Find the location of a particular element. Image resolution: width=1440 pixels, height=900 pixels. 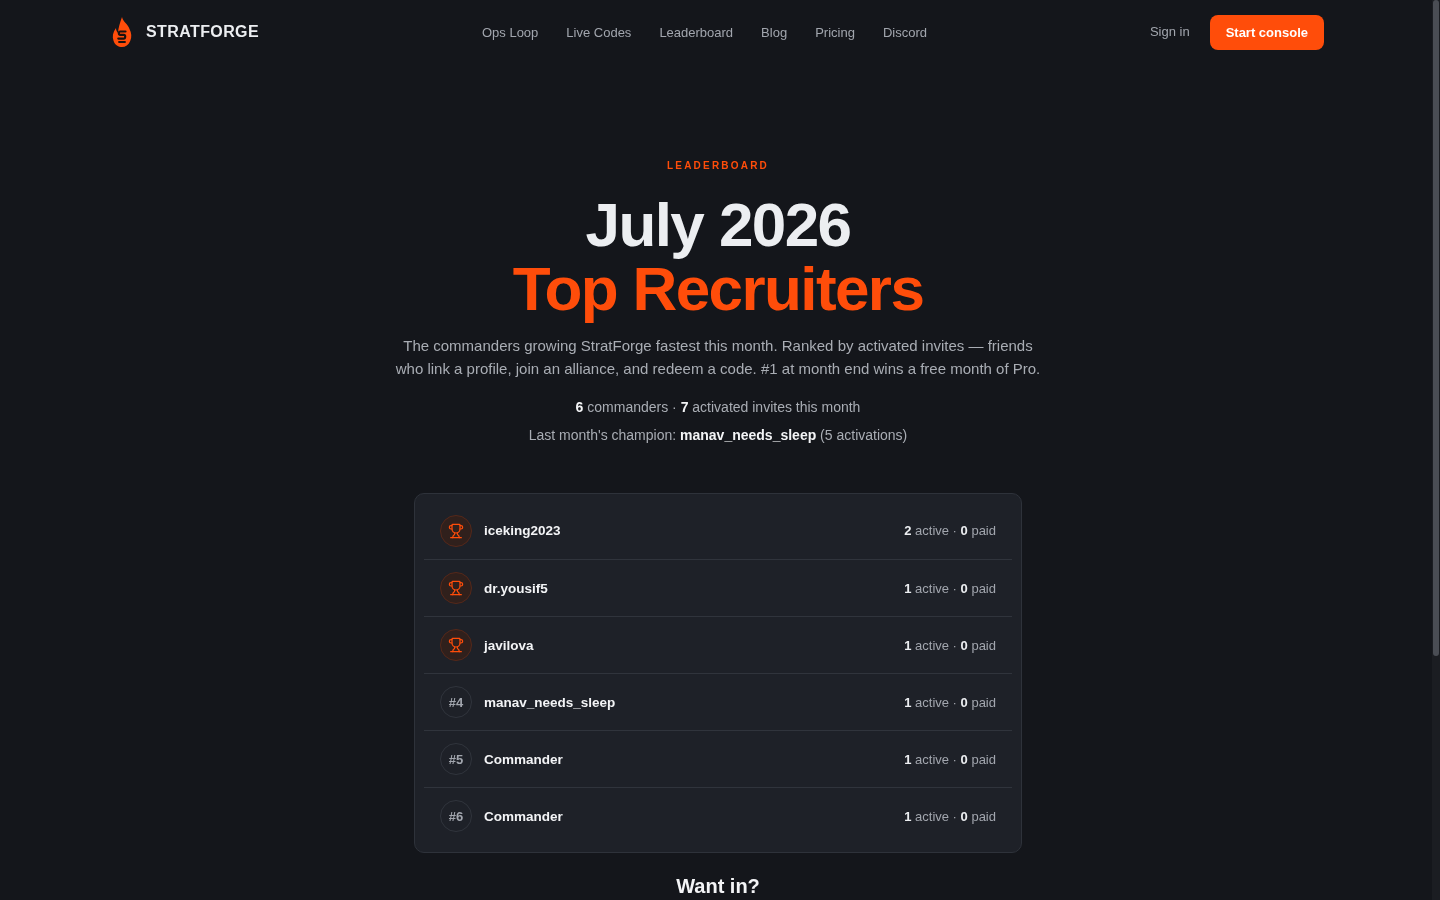

section-eyebrow: LEADERBOARD is located at coordinates (718, 166).